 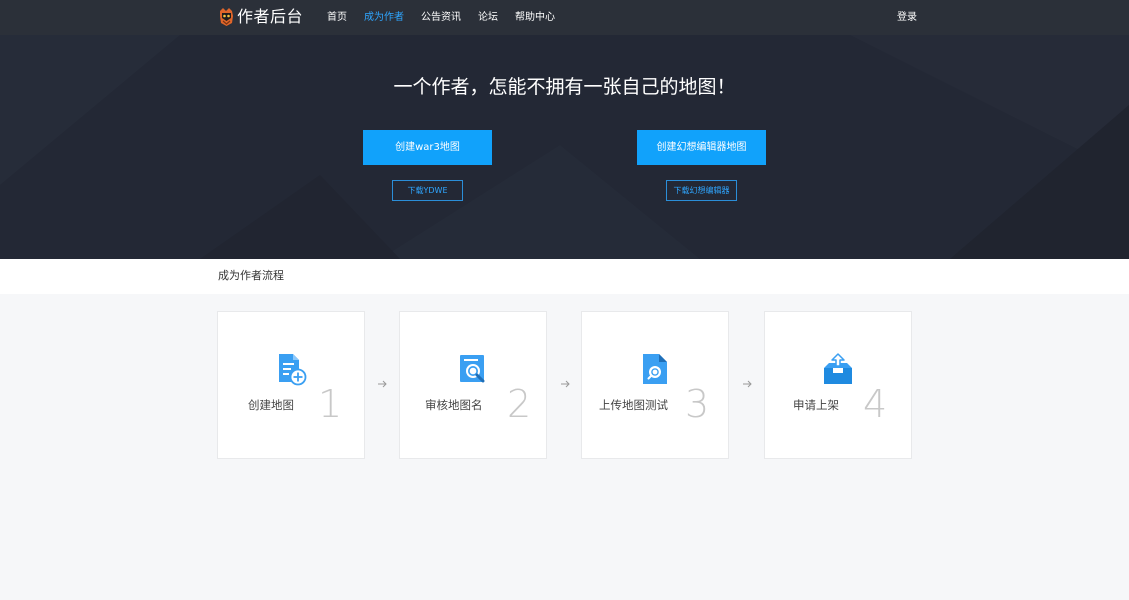 I want to click on nav-announcements: 公告资讯, so click(x=441, y=17).